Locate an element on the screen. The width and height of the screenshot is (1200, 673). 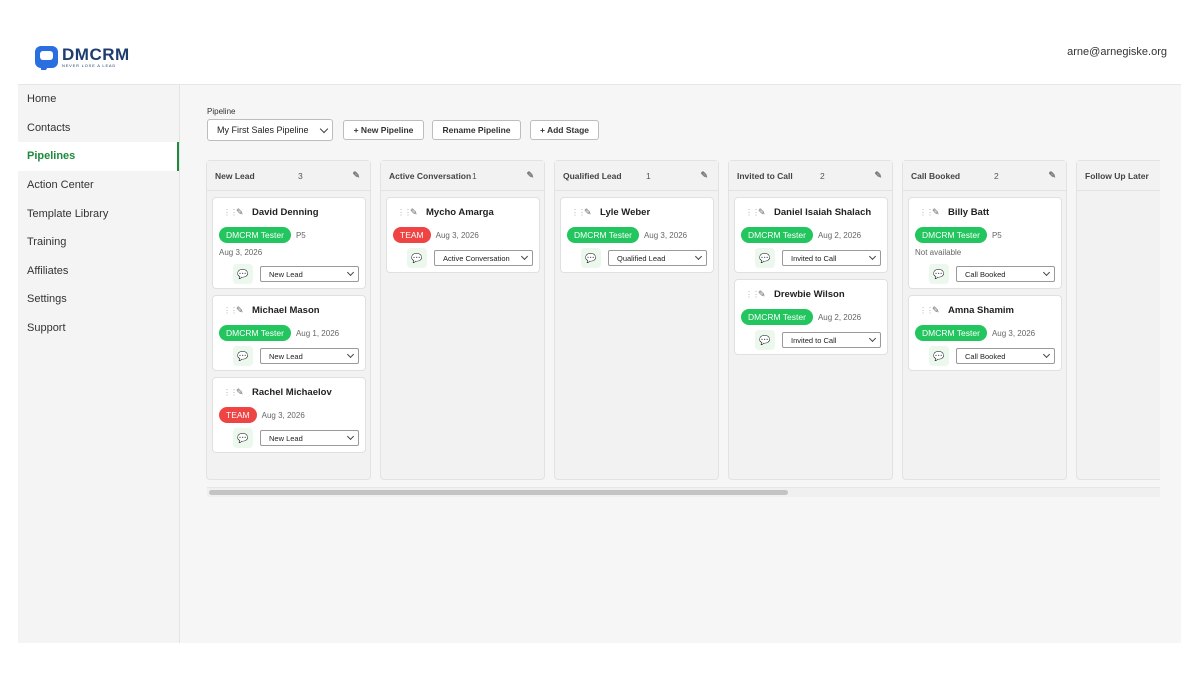
add-stage-button: + Add Stage is located at coordinates (564, 130).